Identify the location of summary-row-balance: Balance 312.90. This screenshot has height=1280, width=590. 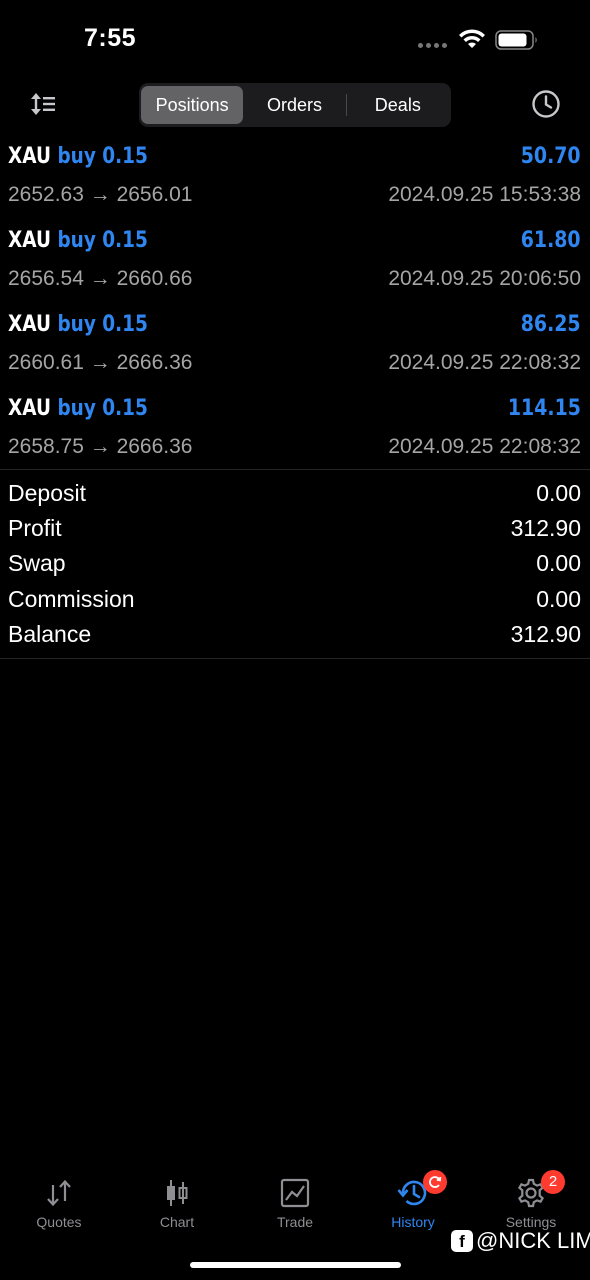
(295, 634).